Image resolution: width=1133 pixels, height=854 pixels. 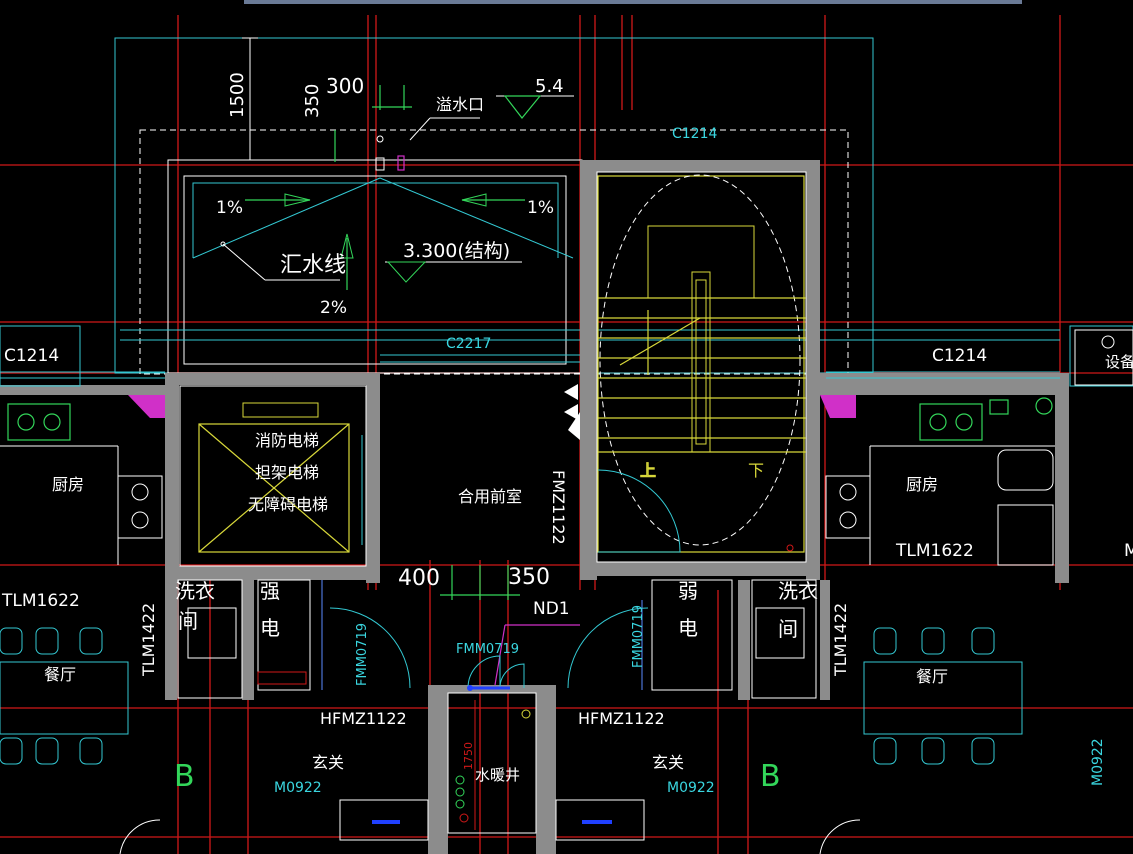 I want to click on axis-right: B, so click(x=770, y=776).